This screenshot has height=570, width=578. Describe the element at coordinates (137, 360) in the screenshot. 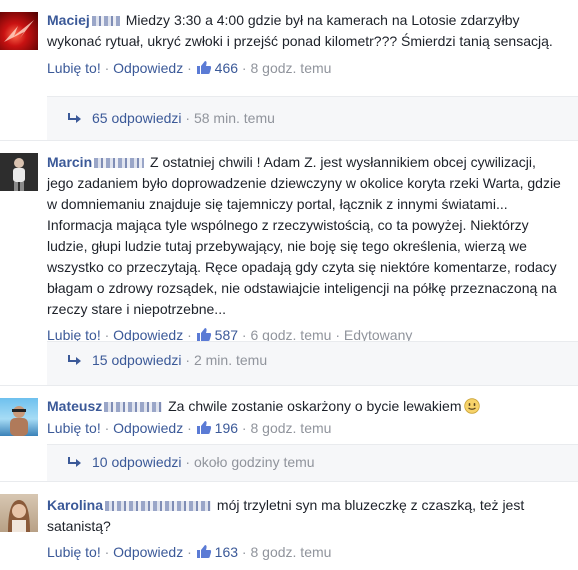

I see `replies-count: 15 odpowiedzi` at that location.